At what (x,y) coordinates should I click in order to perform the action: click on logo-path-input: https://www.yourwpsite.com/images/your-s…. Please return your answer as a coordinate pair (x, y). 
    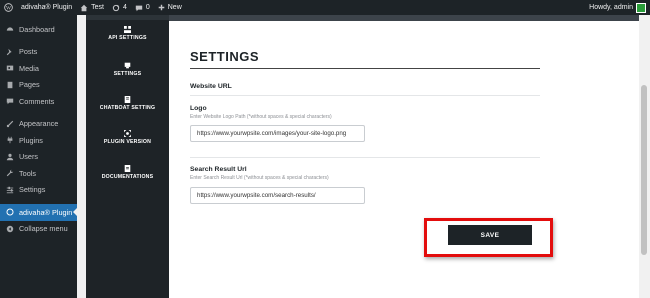
    Looking at the image, I should click on (277, 133).